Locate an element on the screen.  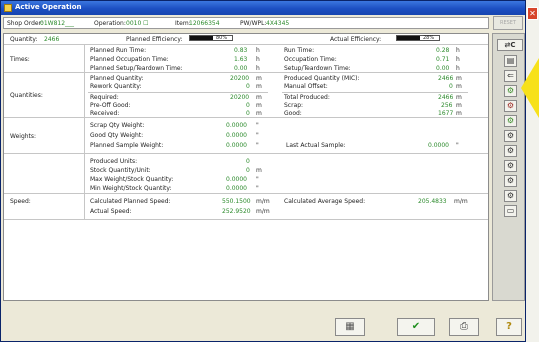
quantity-value: 2466 is located at coordinates (52, 39).